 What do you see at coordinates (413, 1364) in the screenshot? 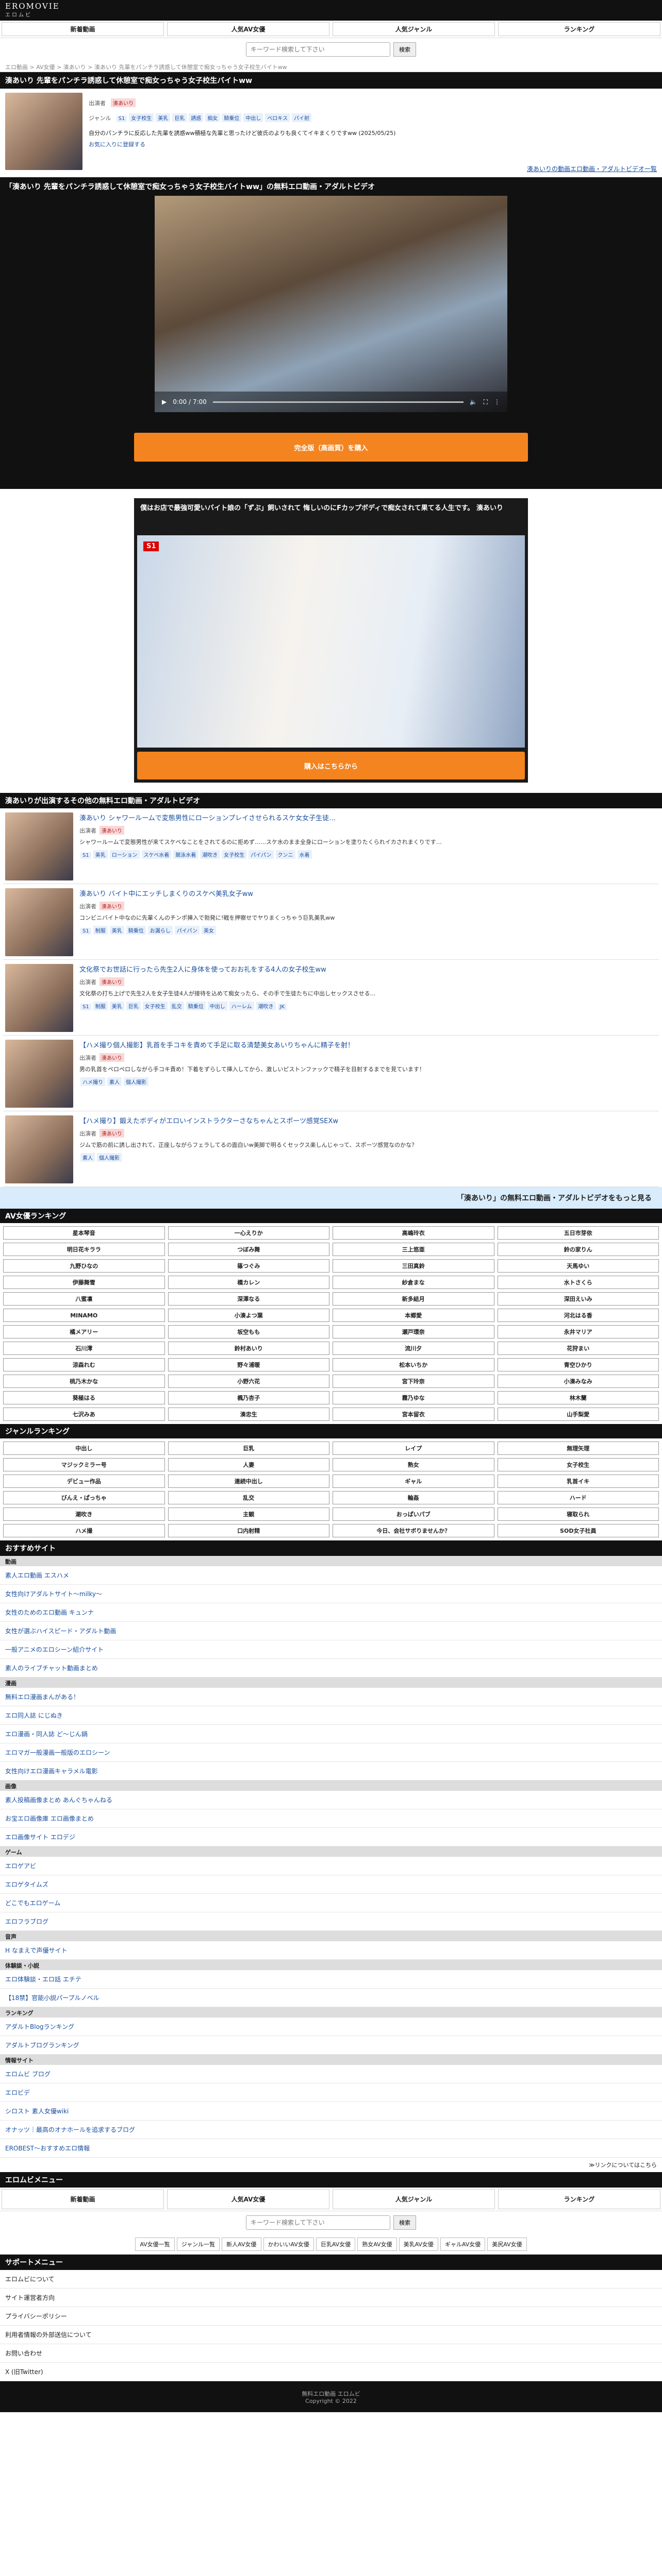
I see `actress-ranking-item: 松本いちか` at bounding box center [413, 1364].